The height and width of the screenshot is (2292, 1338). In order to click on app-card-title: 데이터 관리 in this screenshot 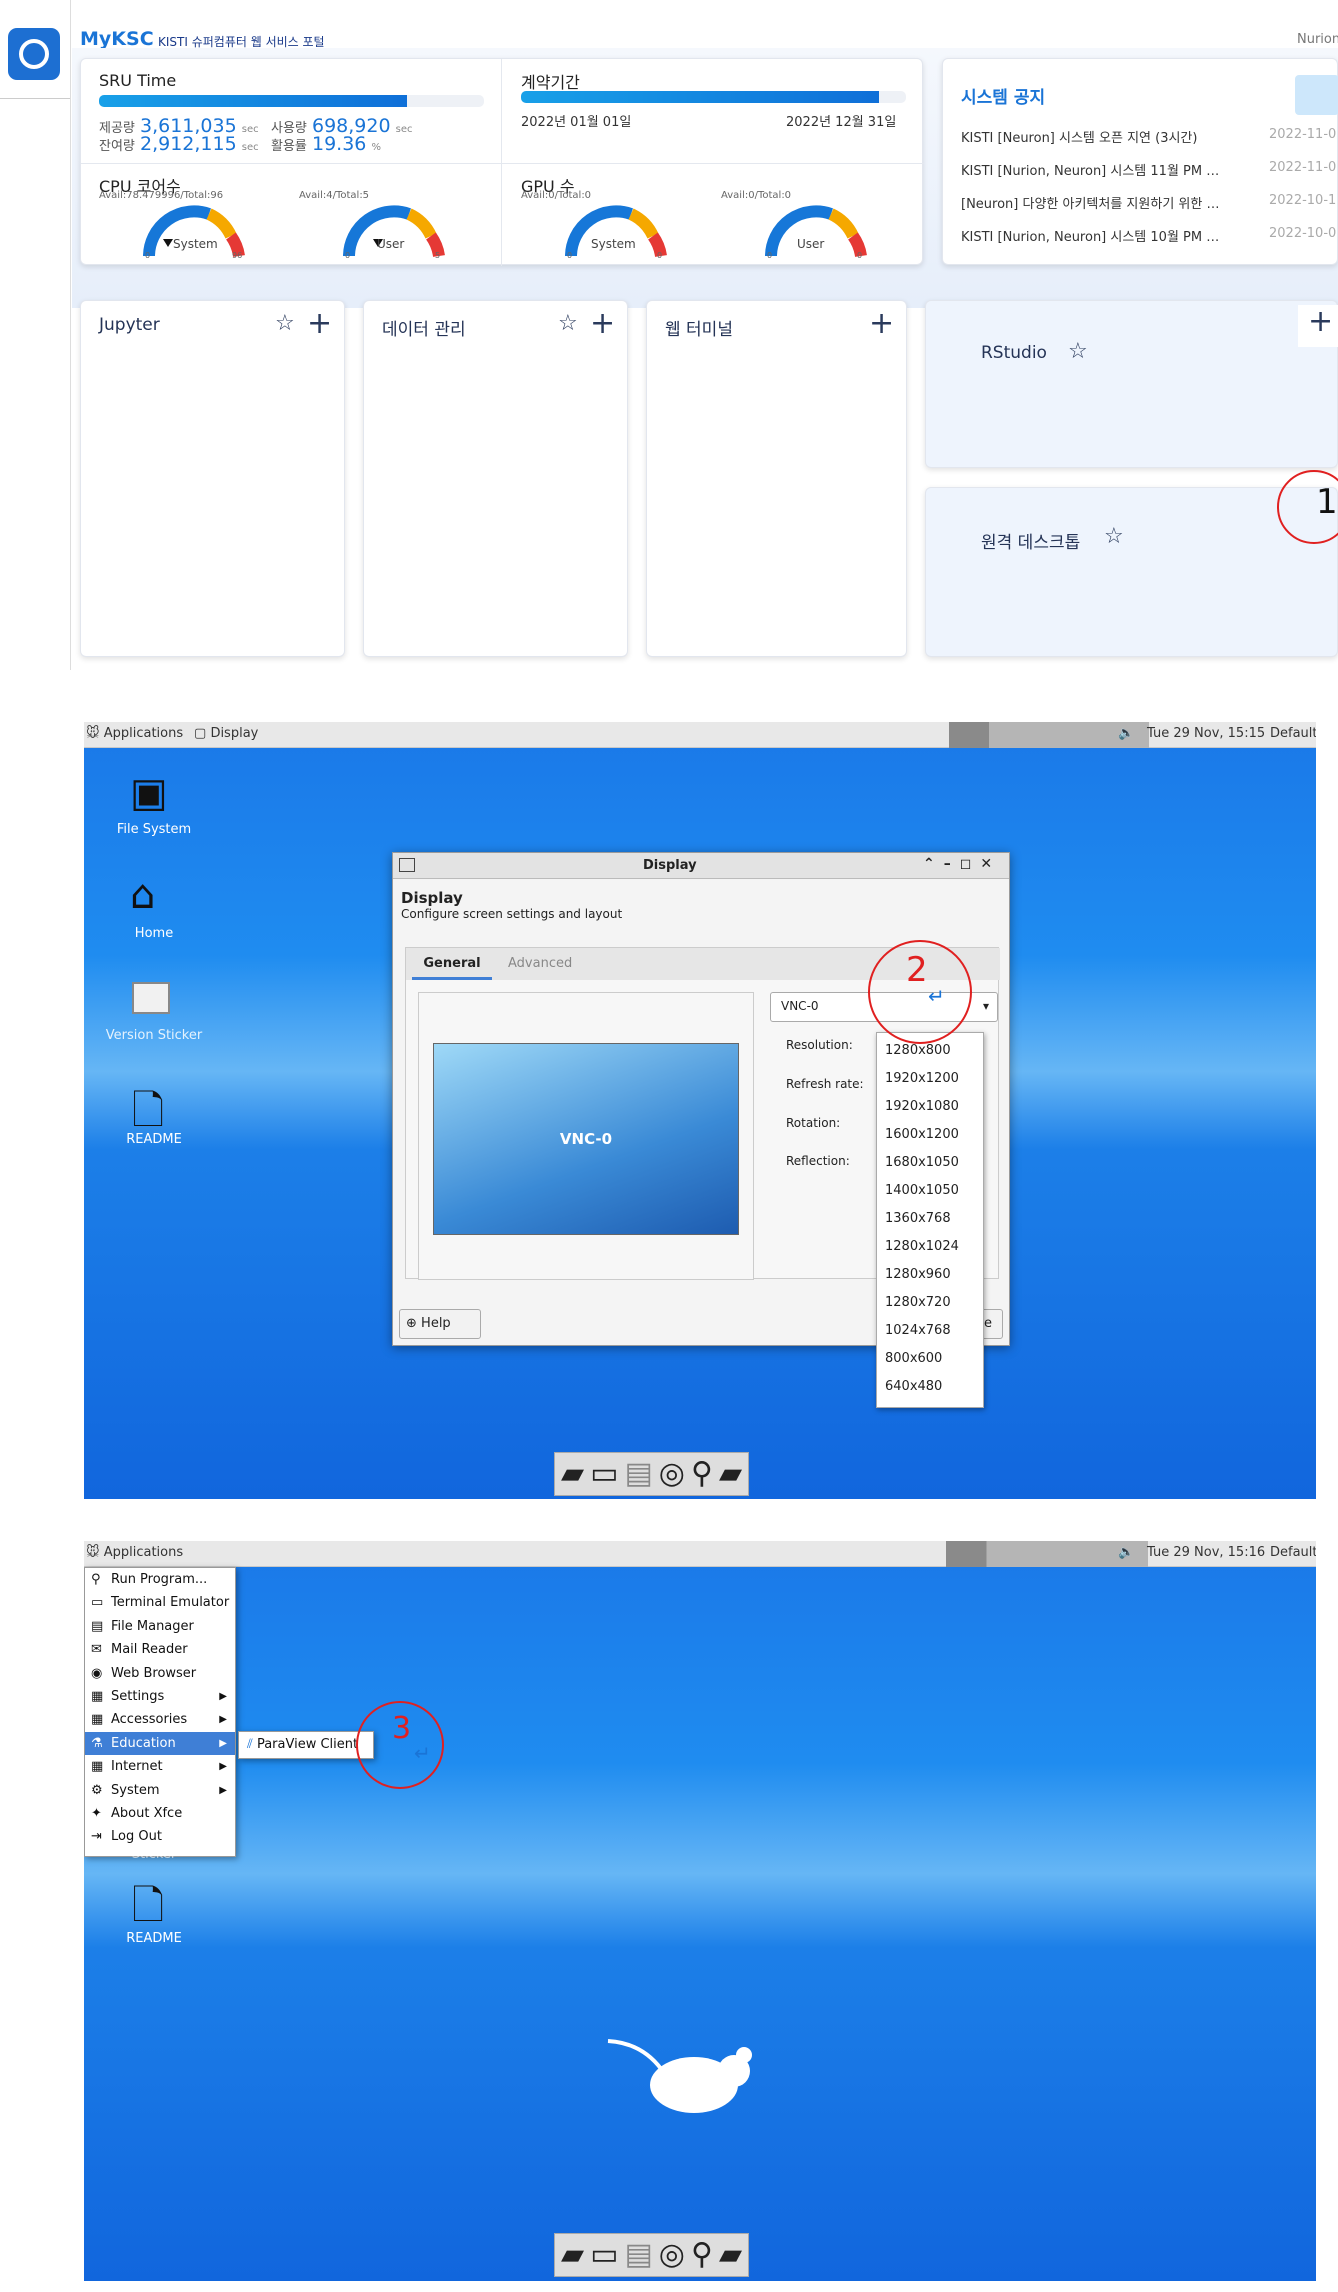, I will do `click(424, 330)`.